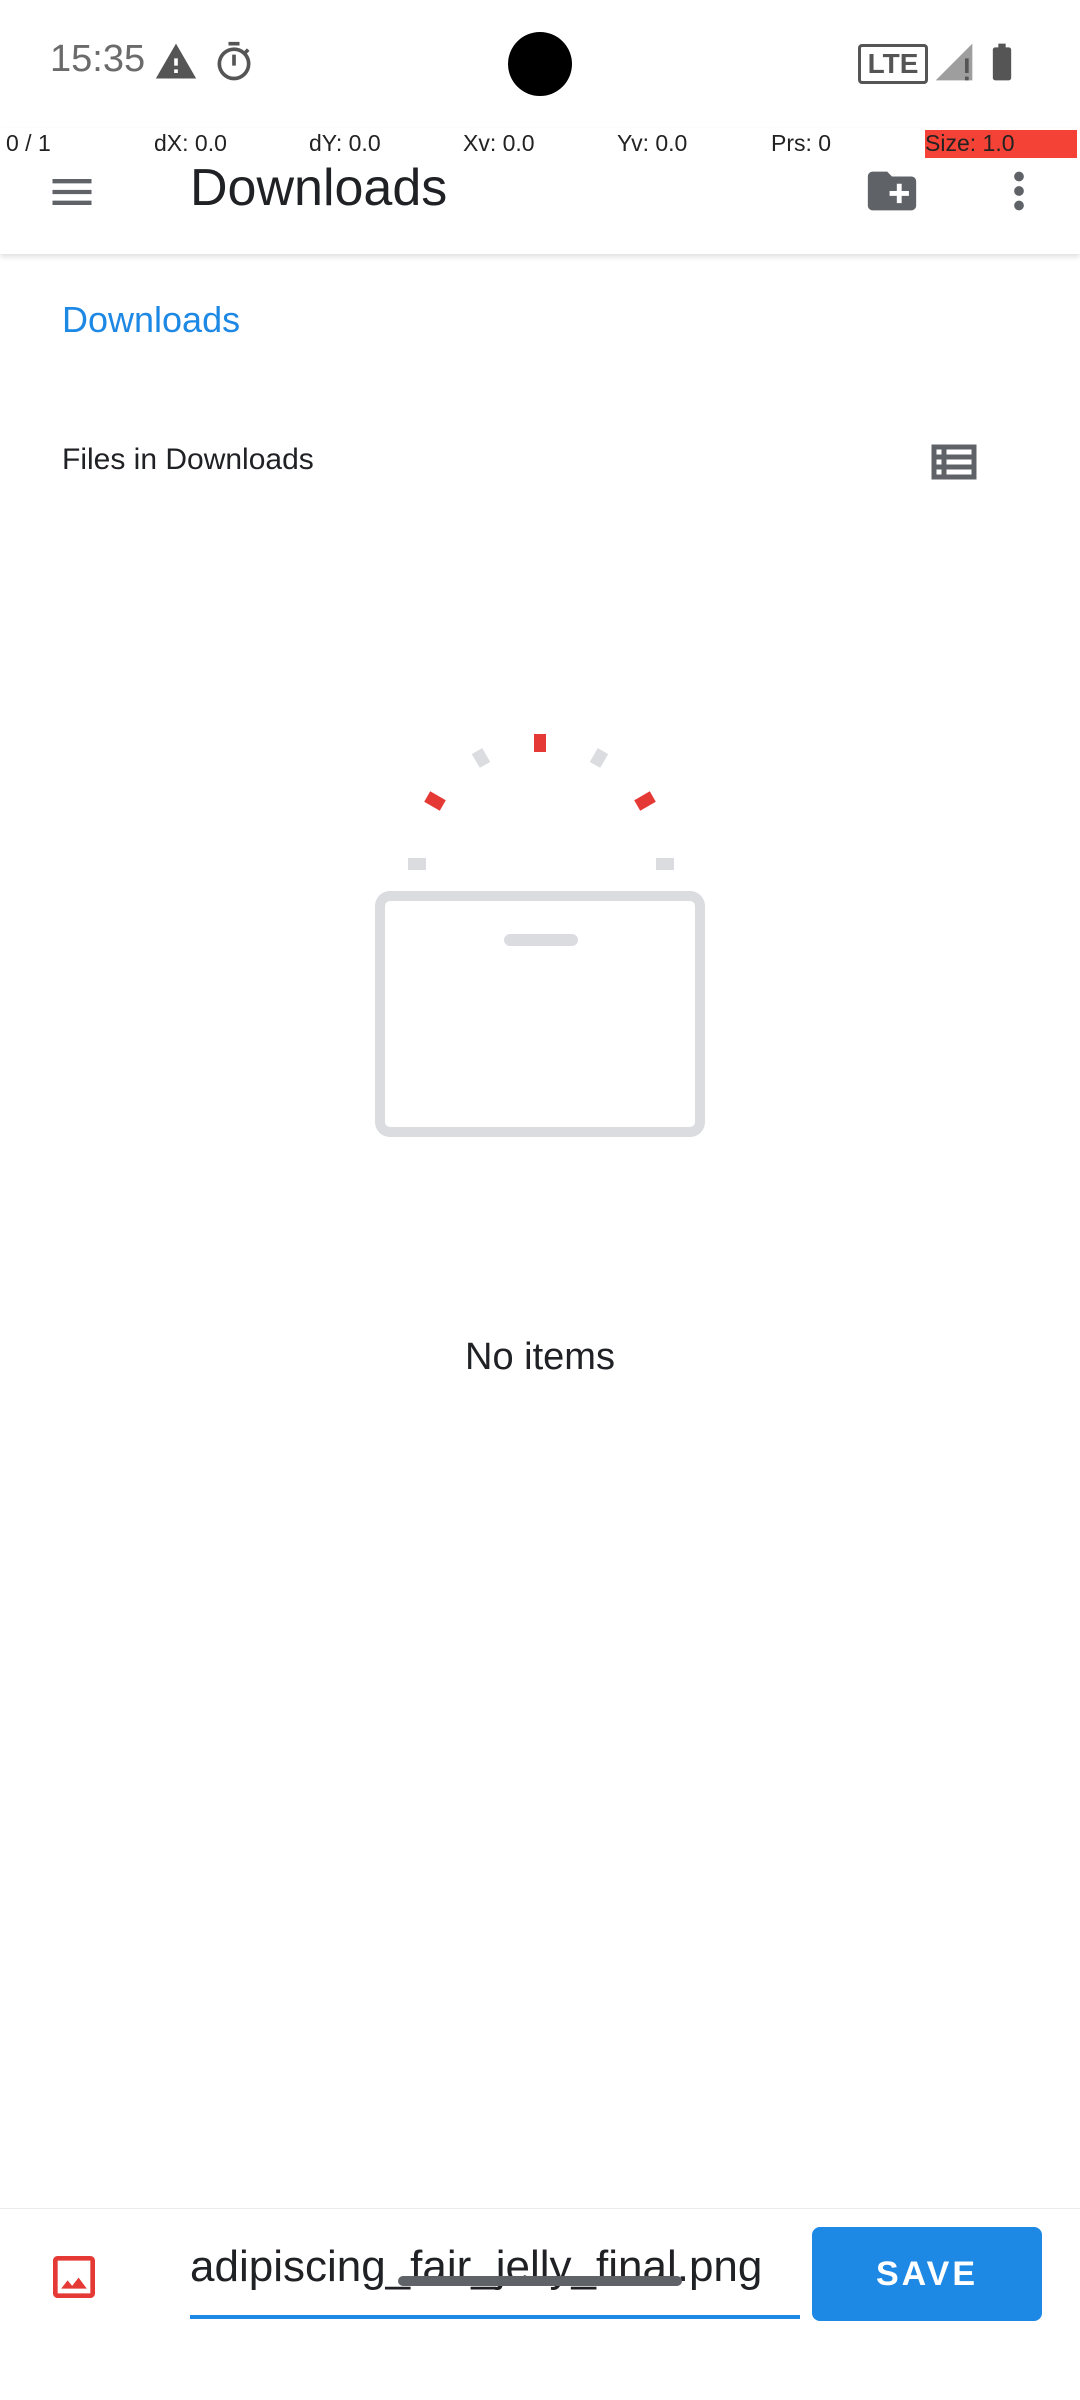  Describe the element at coordinates (190, 143) in the screenshot. I see `pointer-dx: dX: 0.0` at that location.